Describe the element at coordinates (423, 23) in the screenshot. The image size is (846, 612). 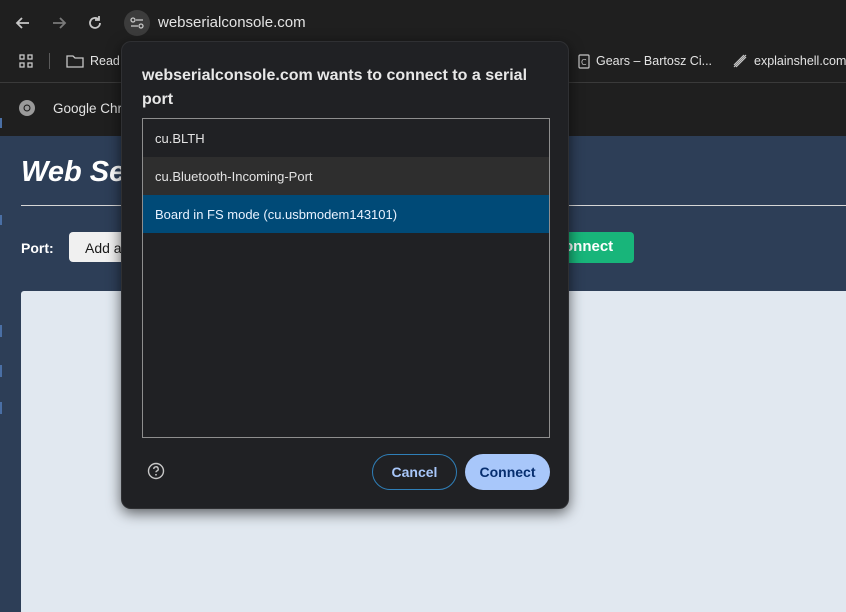
I see `browser-toolbar: webserialconsole.com` at that location.